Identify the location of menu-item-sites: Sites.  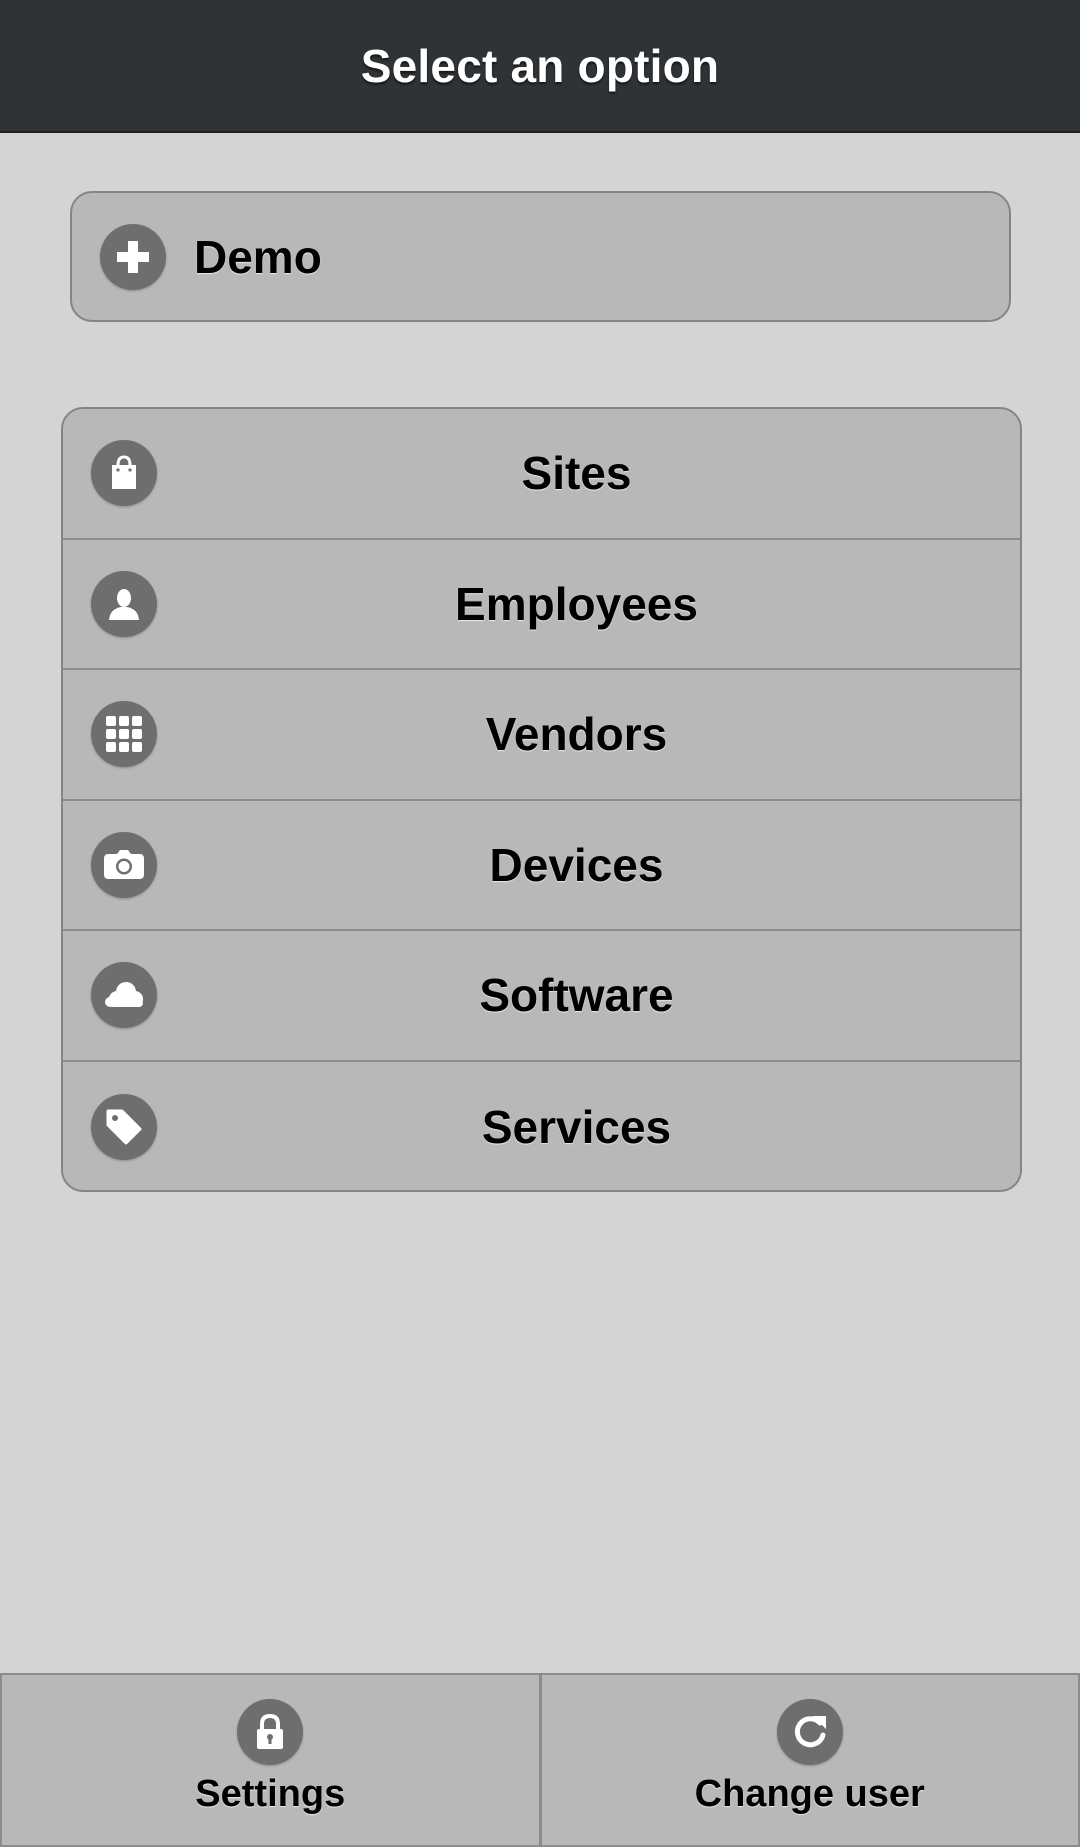
(541, 474).